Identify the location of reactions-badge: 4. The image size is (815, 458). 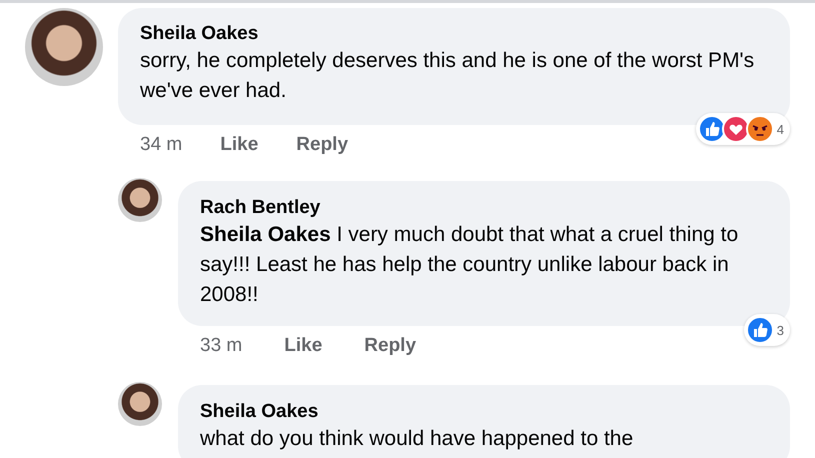
(743, 129).